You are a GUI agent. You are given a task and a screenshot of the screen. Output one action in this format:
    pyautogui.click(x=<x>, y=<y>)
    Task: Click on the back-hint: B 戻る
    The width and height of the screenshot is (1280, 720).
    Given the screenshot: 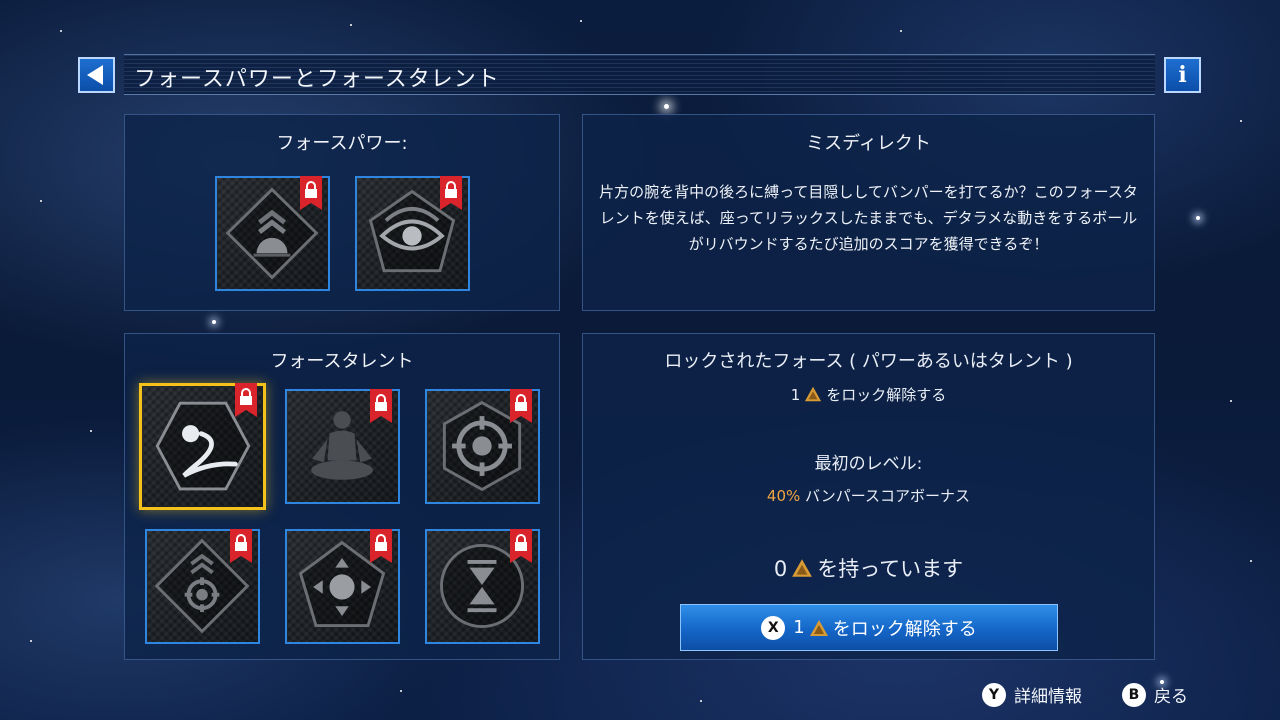 What is the action you would take?
    pyautogui.click(x=1155, y=694)
    